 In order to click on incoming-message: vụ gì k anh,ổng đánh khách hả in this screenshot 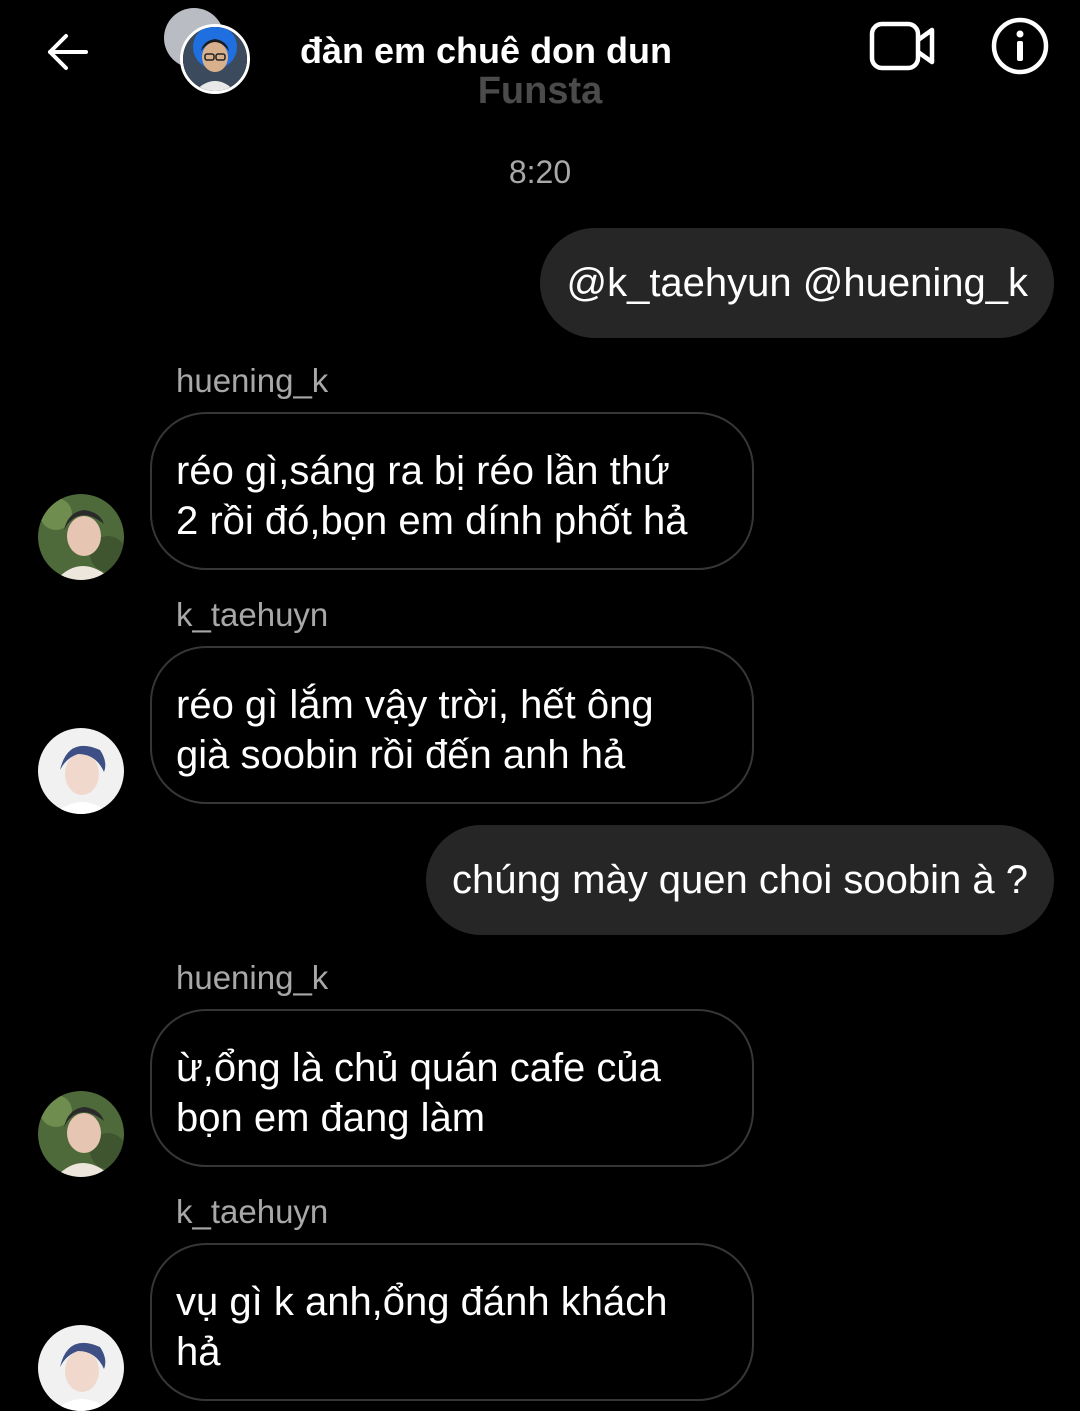, I will do `click(452, 1322)`.